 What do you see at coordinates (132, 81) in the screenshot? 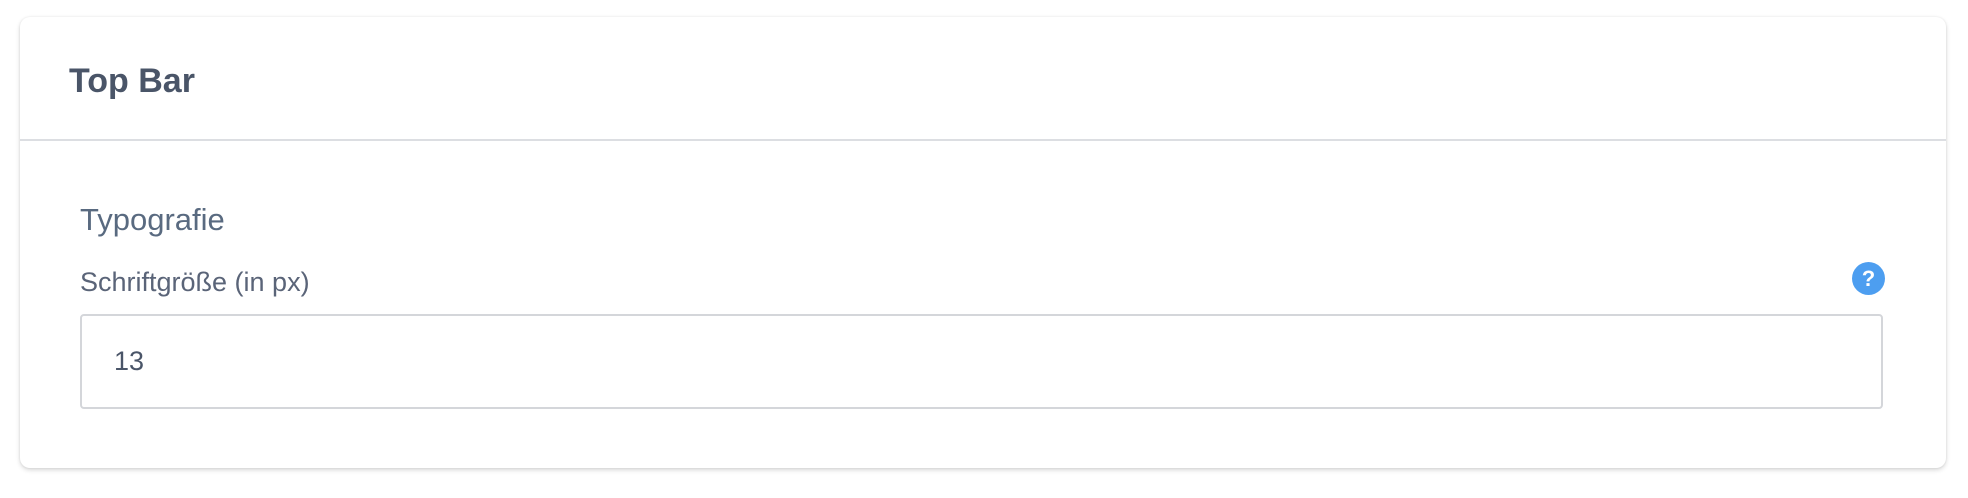
I see `card-title: Top Bar` at bounding box center [132, 81].